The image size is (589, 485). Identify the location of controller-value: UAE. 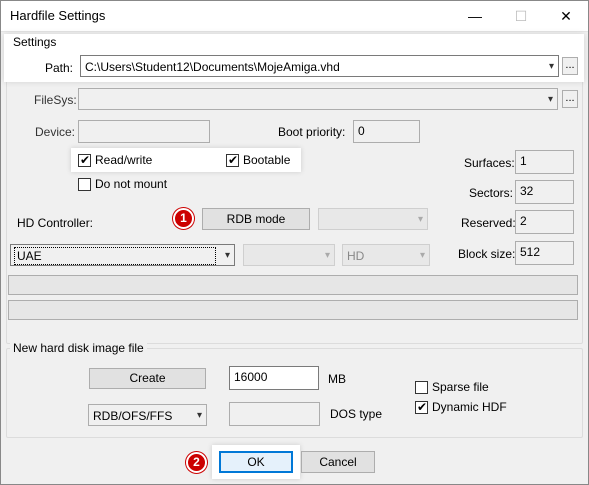
(115, 256).